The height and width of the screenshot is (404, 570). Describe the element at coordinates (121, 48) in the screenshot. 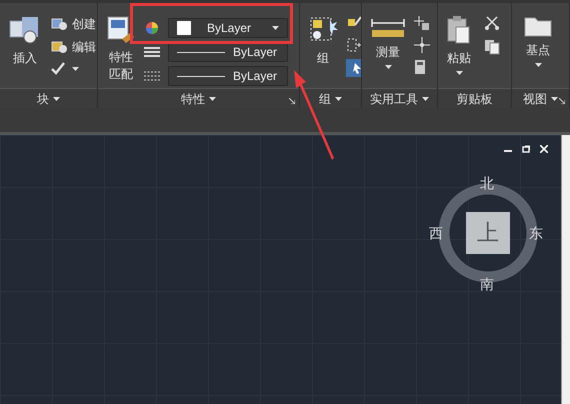

I see `ribbon-button: 特性匹配` at that location.